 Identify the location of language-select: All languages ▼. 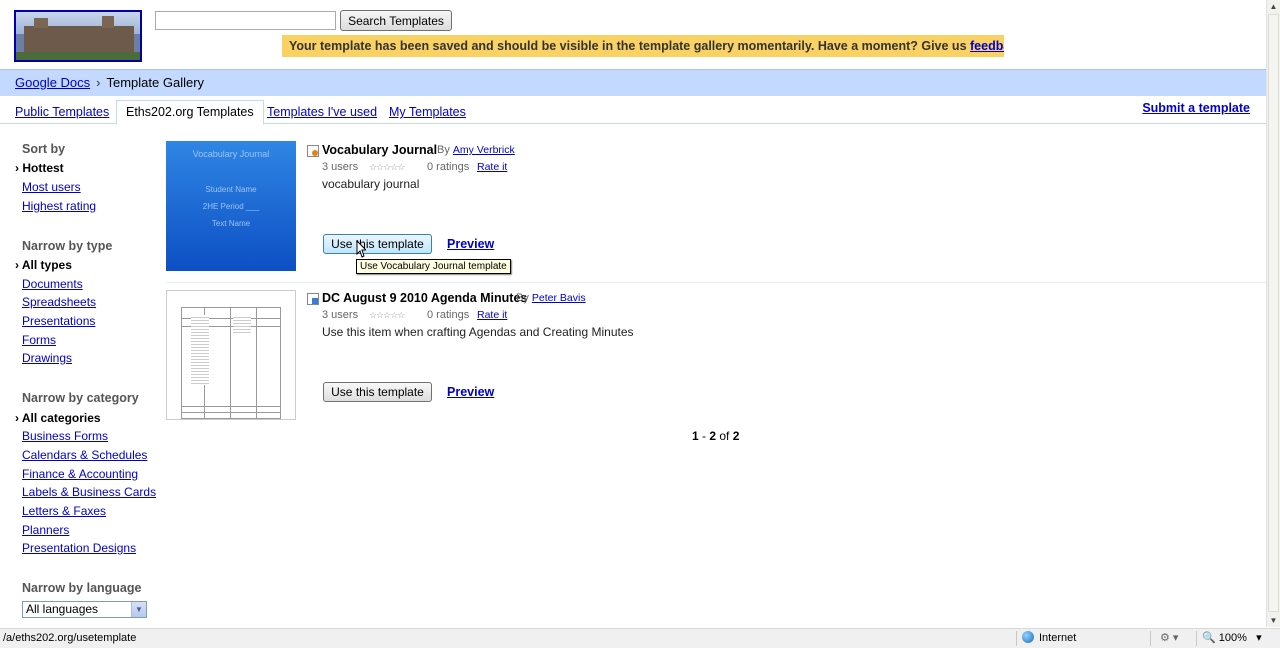
(84, 609).